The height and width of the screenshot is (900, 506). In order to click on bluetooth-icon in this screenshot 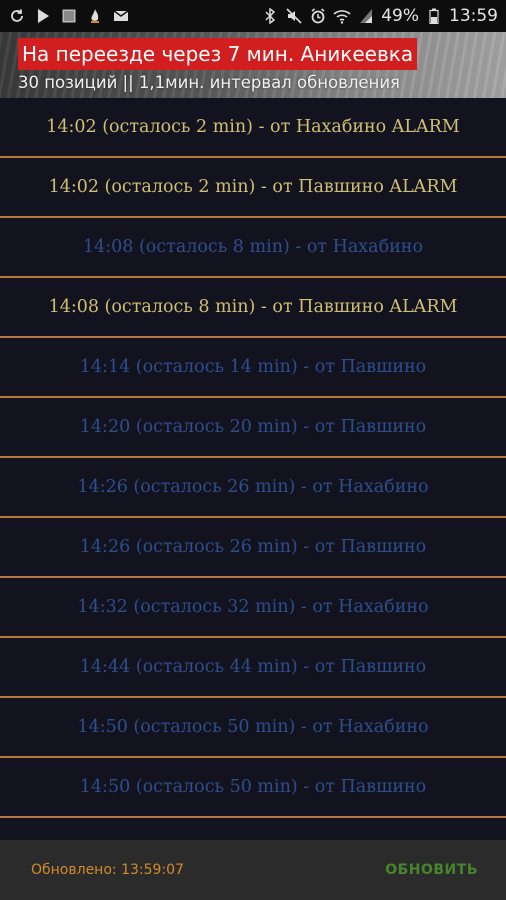, I will do `click(270, 16)`.